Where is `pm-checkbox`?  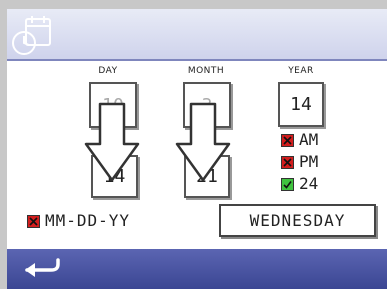 pm-checkbox is located at coordinates (287, 162).